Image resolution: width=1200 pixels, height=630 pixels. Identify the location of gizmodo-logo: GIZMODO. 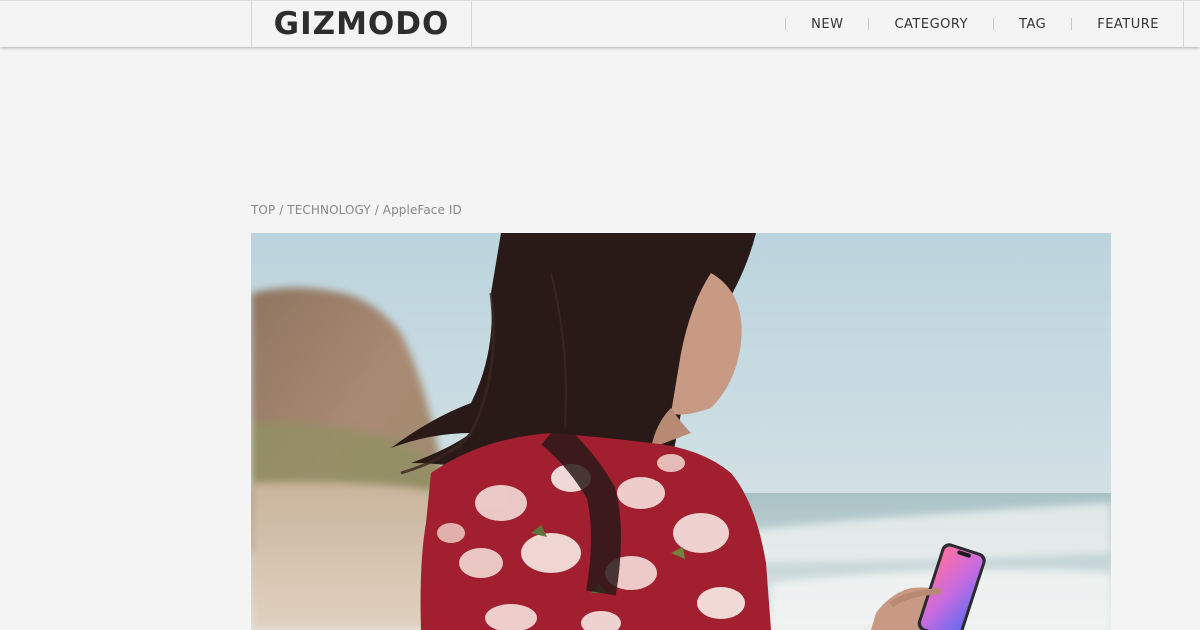
(361, 24).